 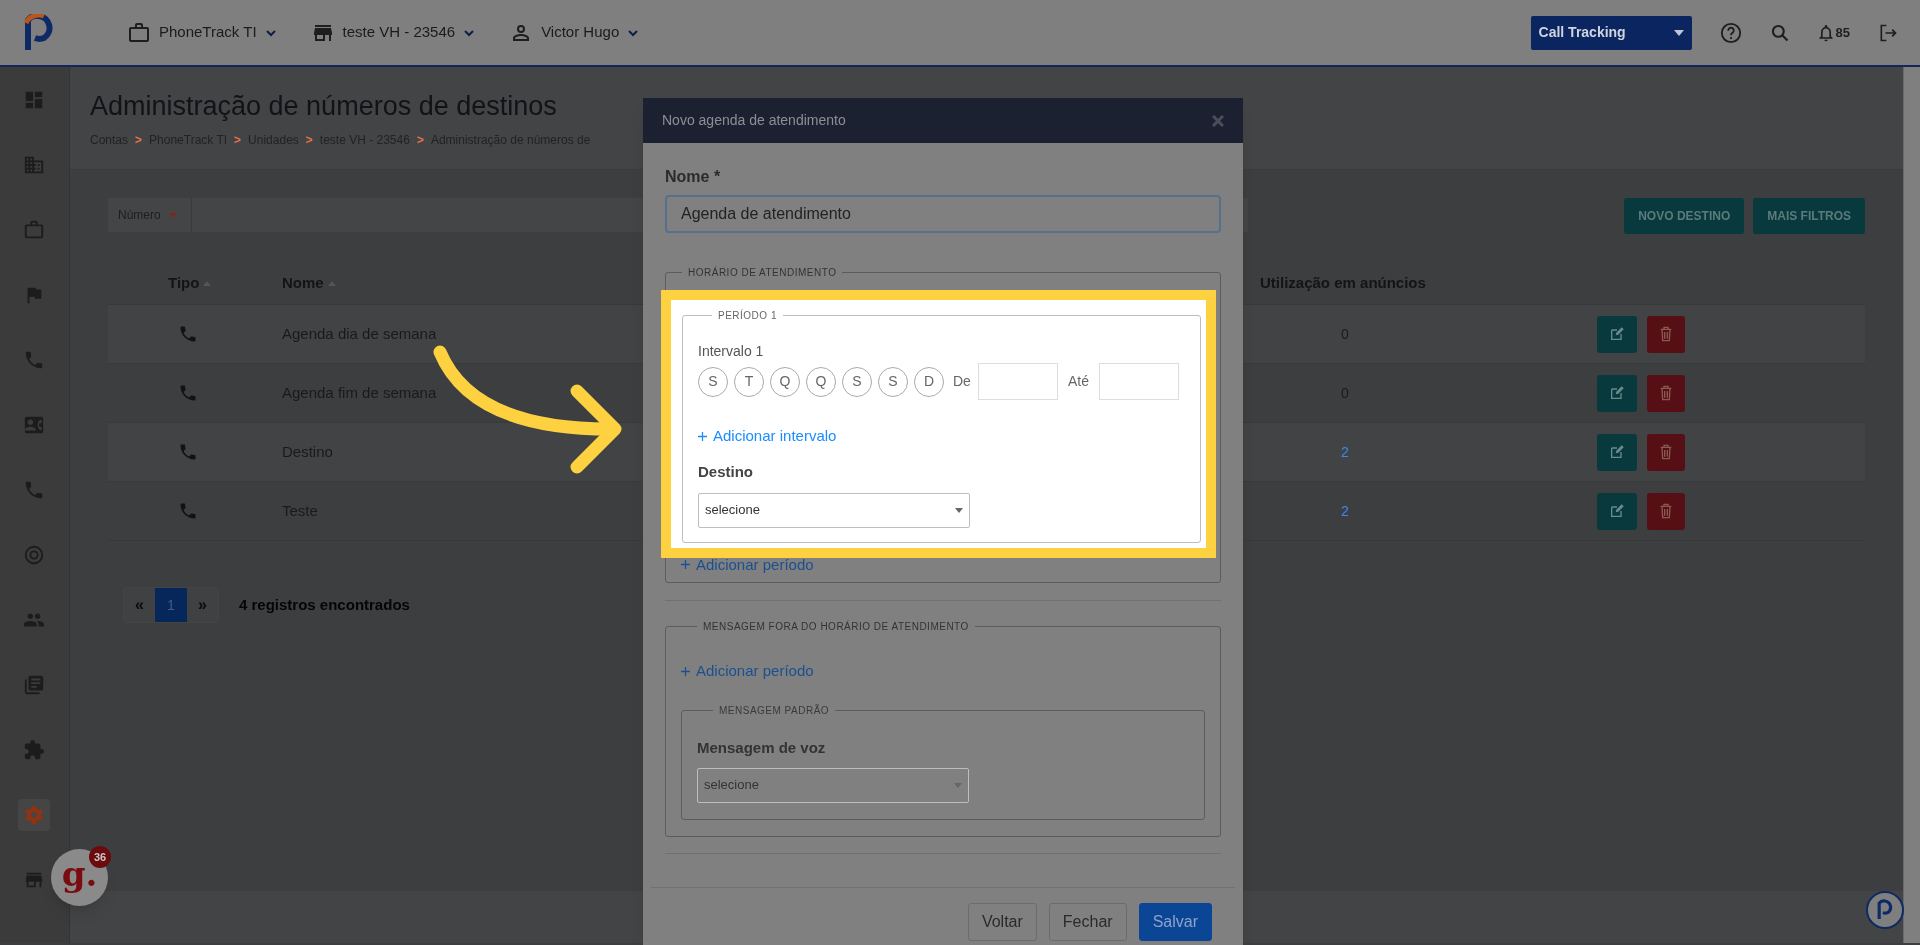 I want to click on close-icon, so click(x=1218, y=120).